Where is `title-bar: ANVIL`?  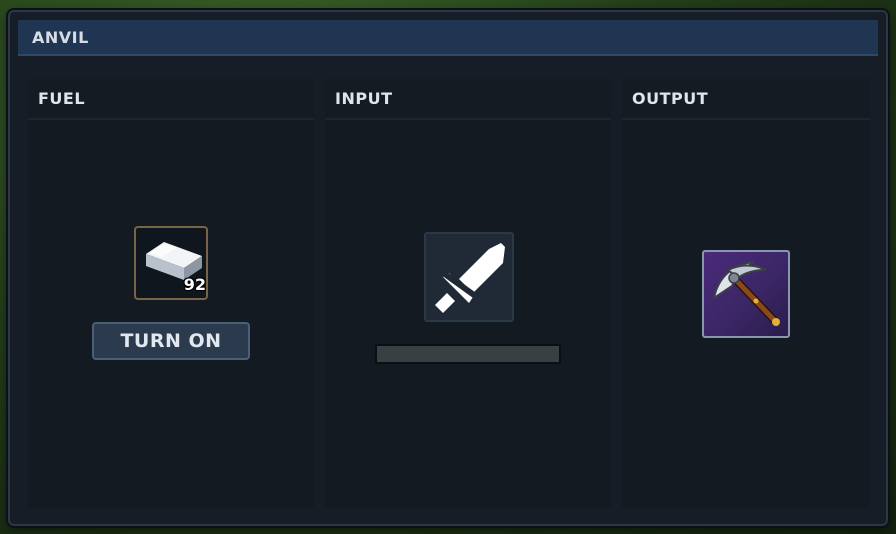 title-bar: ANVIL is located at coordinates (448, 38).